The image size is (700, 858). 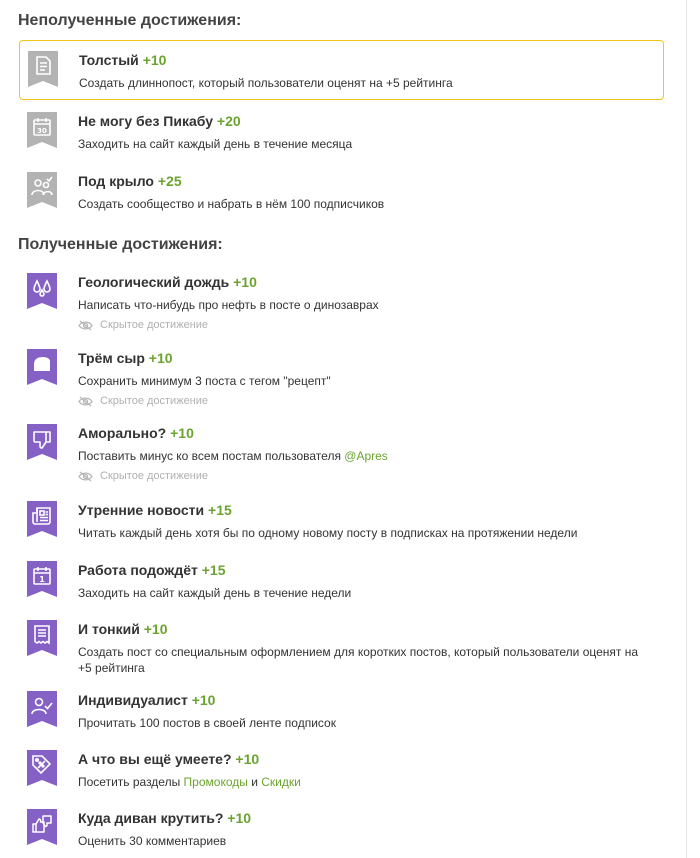 I want to click on achievement-title: Толстый +10, so click(x=123, y=60).